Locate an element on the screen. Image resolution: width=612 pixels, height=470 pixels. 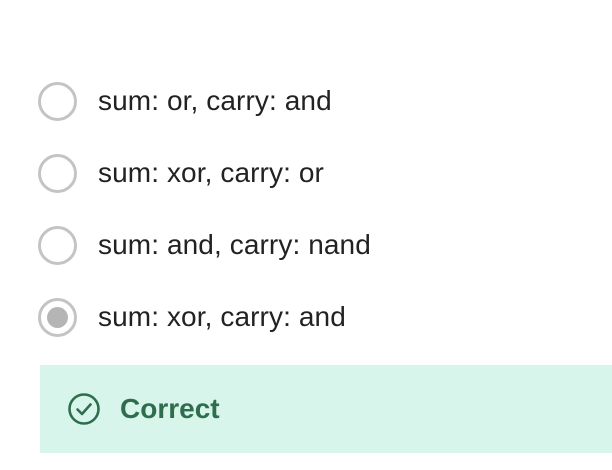
answer-option-label: sum: xor, carry: or is located at coordinates (211, 172).